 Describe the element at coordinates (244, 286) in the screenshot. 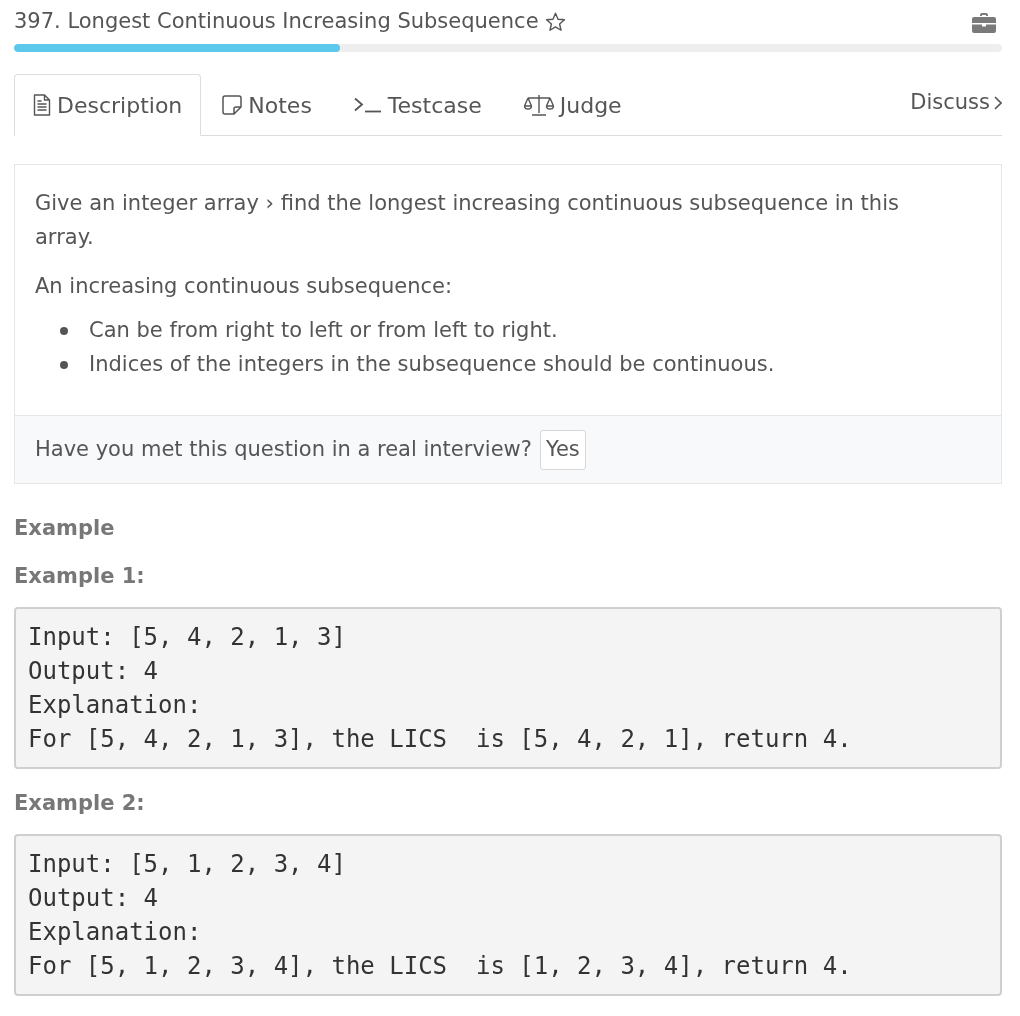

I see `description-text: An increasing continuous subsequence:` at that location.